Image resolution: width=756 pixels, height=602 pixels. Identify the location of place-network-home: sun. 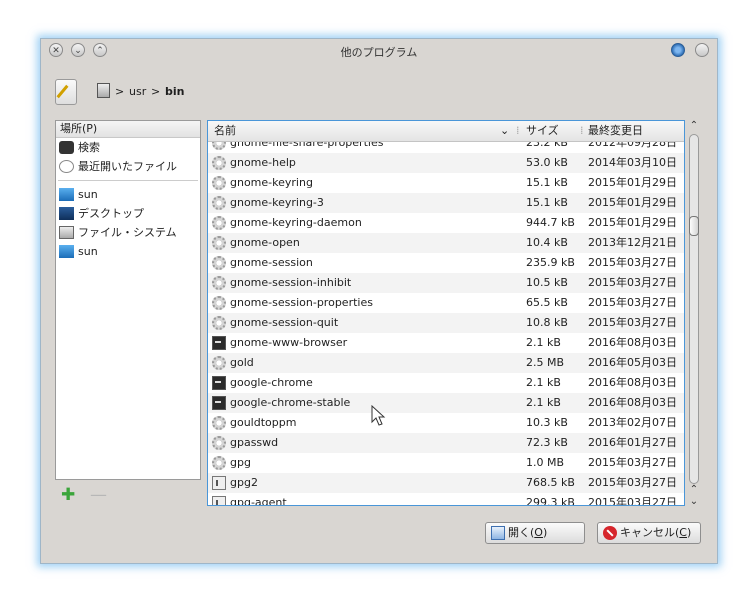
(128, 251).